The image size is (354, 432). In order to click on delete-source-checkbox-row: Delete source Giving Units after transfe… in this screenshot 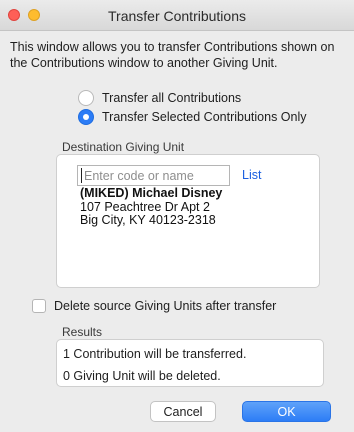, I will do `click(154, 306)`.